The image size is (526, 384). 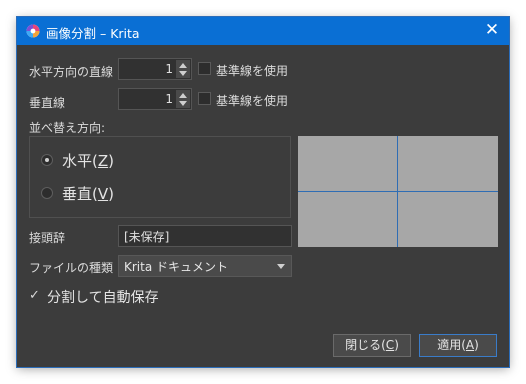 I want to click on file-type-label: ファイルの種類, so click(x=71, y=268).